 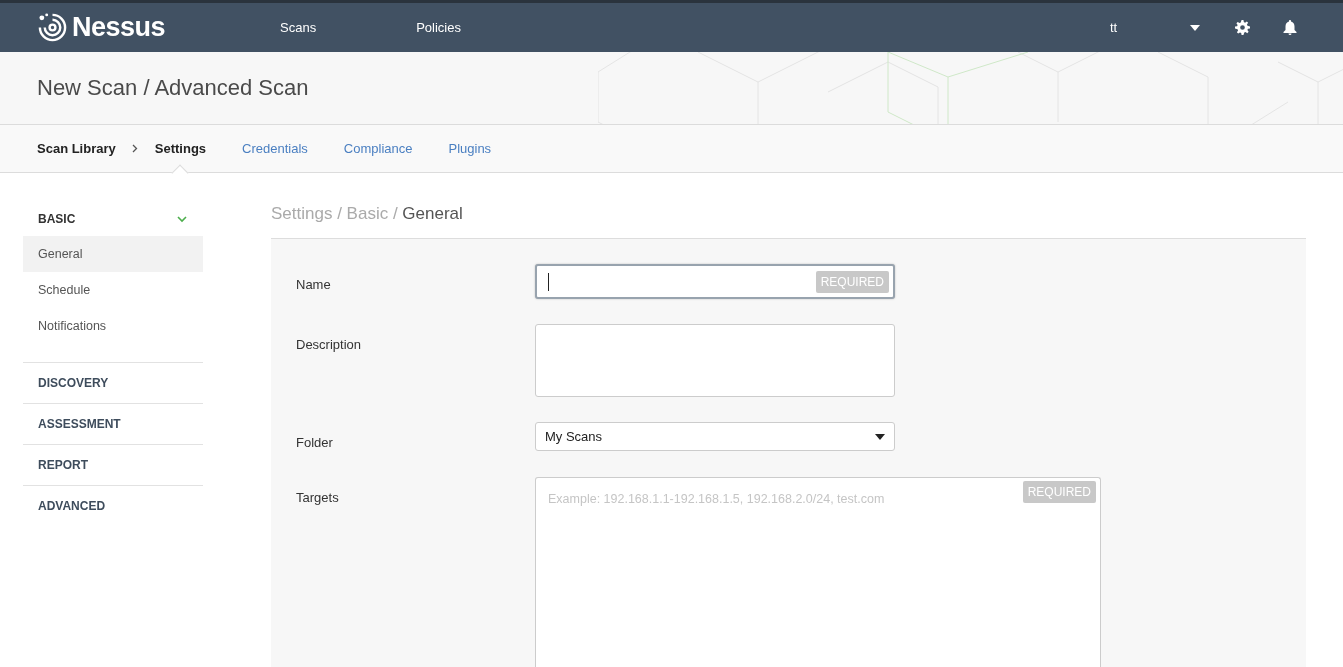 I want to click on chevron-right-icon, so click(x=134, y=148).